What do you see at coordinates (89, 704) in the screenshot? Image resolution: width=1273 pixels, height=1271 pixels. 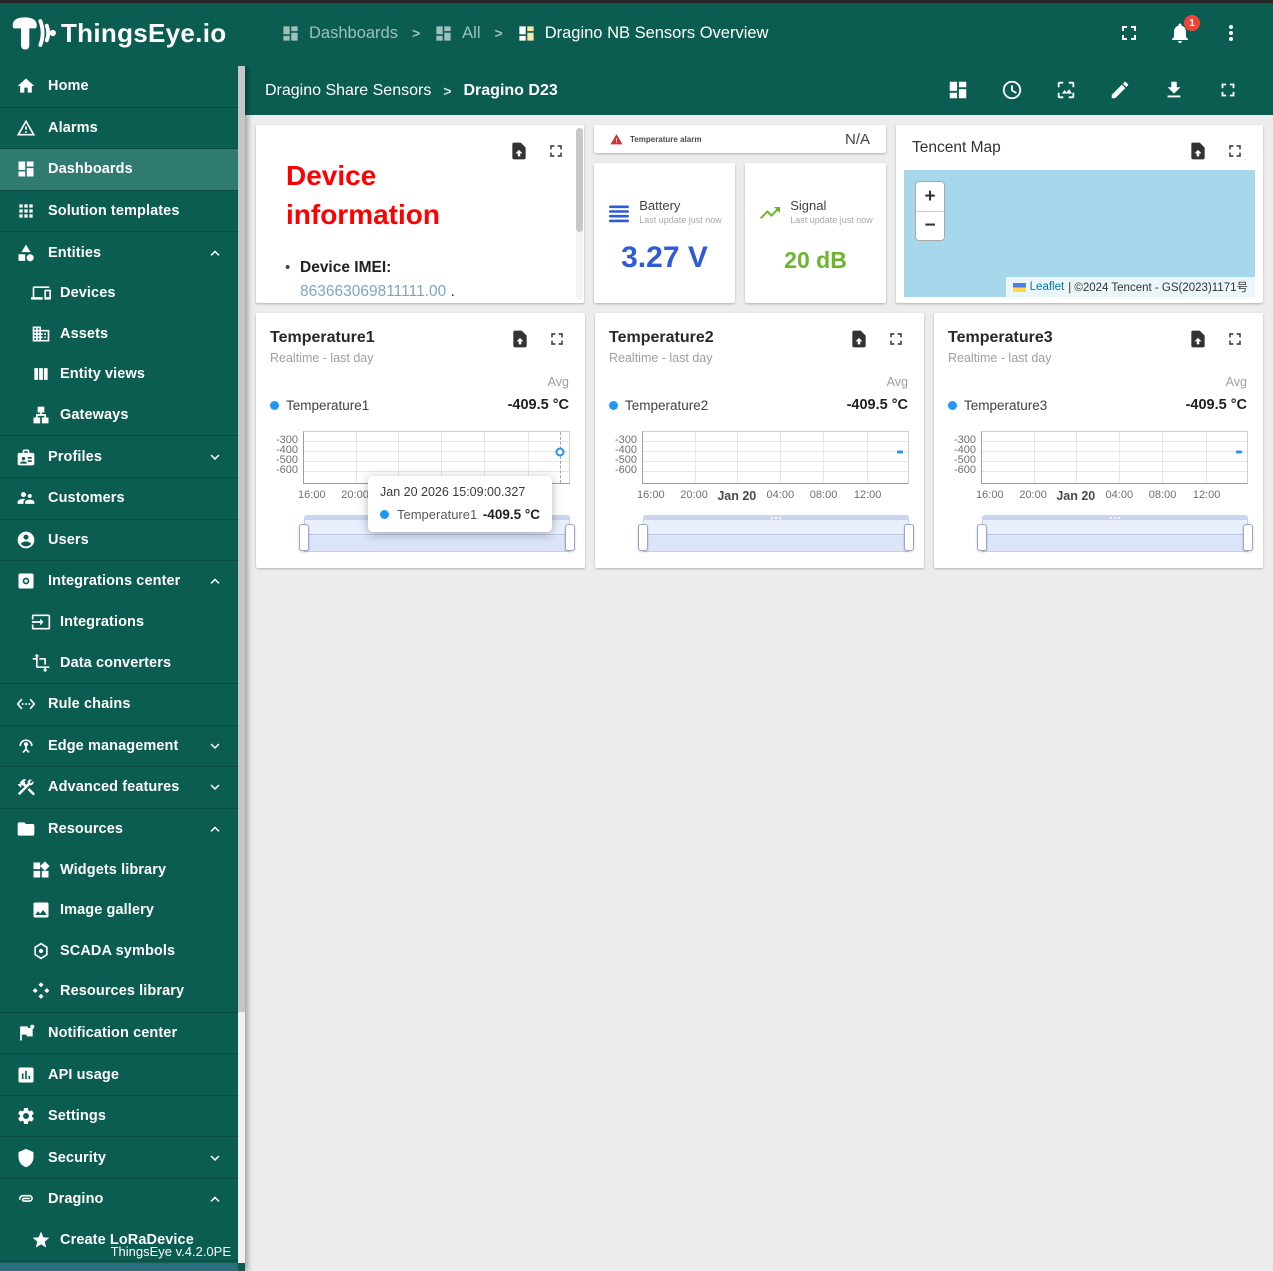 I see `sidebar-item-label: Rule chains` at bounding box center [89, 704].